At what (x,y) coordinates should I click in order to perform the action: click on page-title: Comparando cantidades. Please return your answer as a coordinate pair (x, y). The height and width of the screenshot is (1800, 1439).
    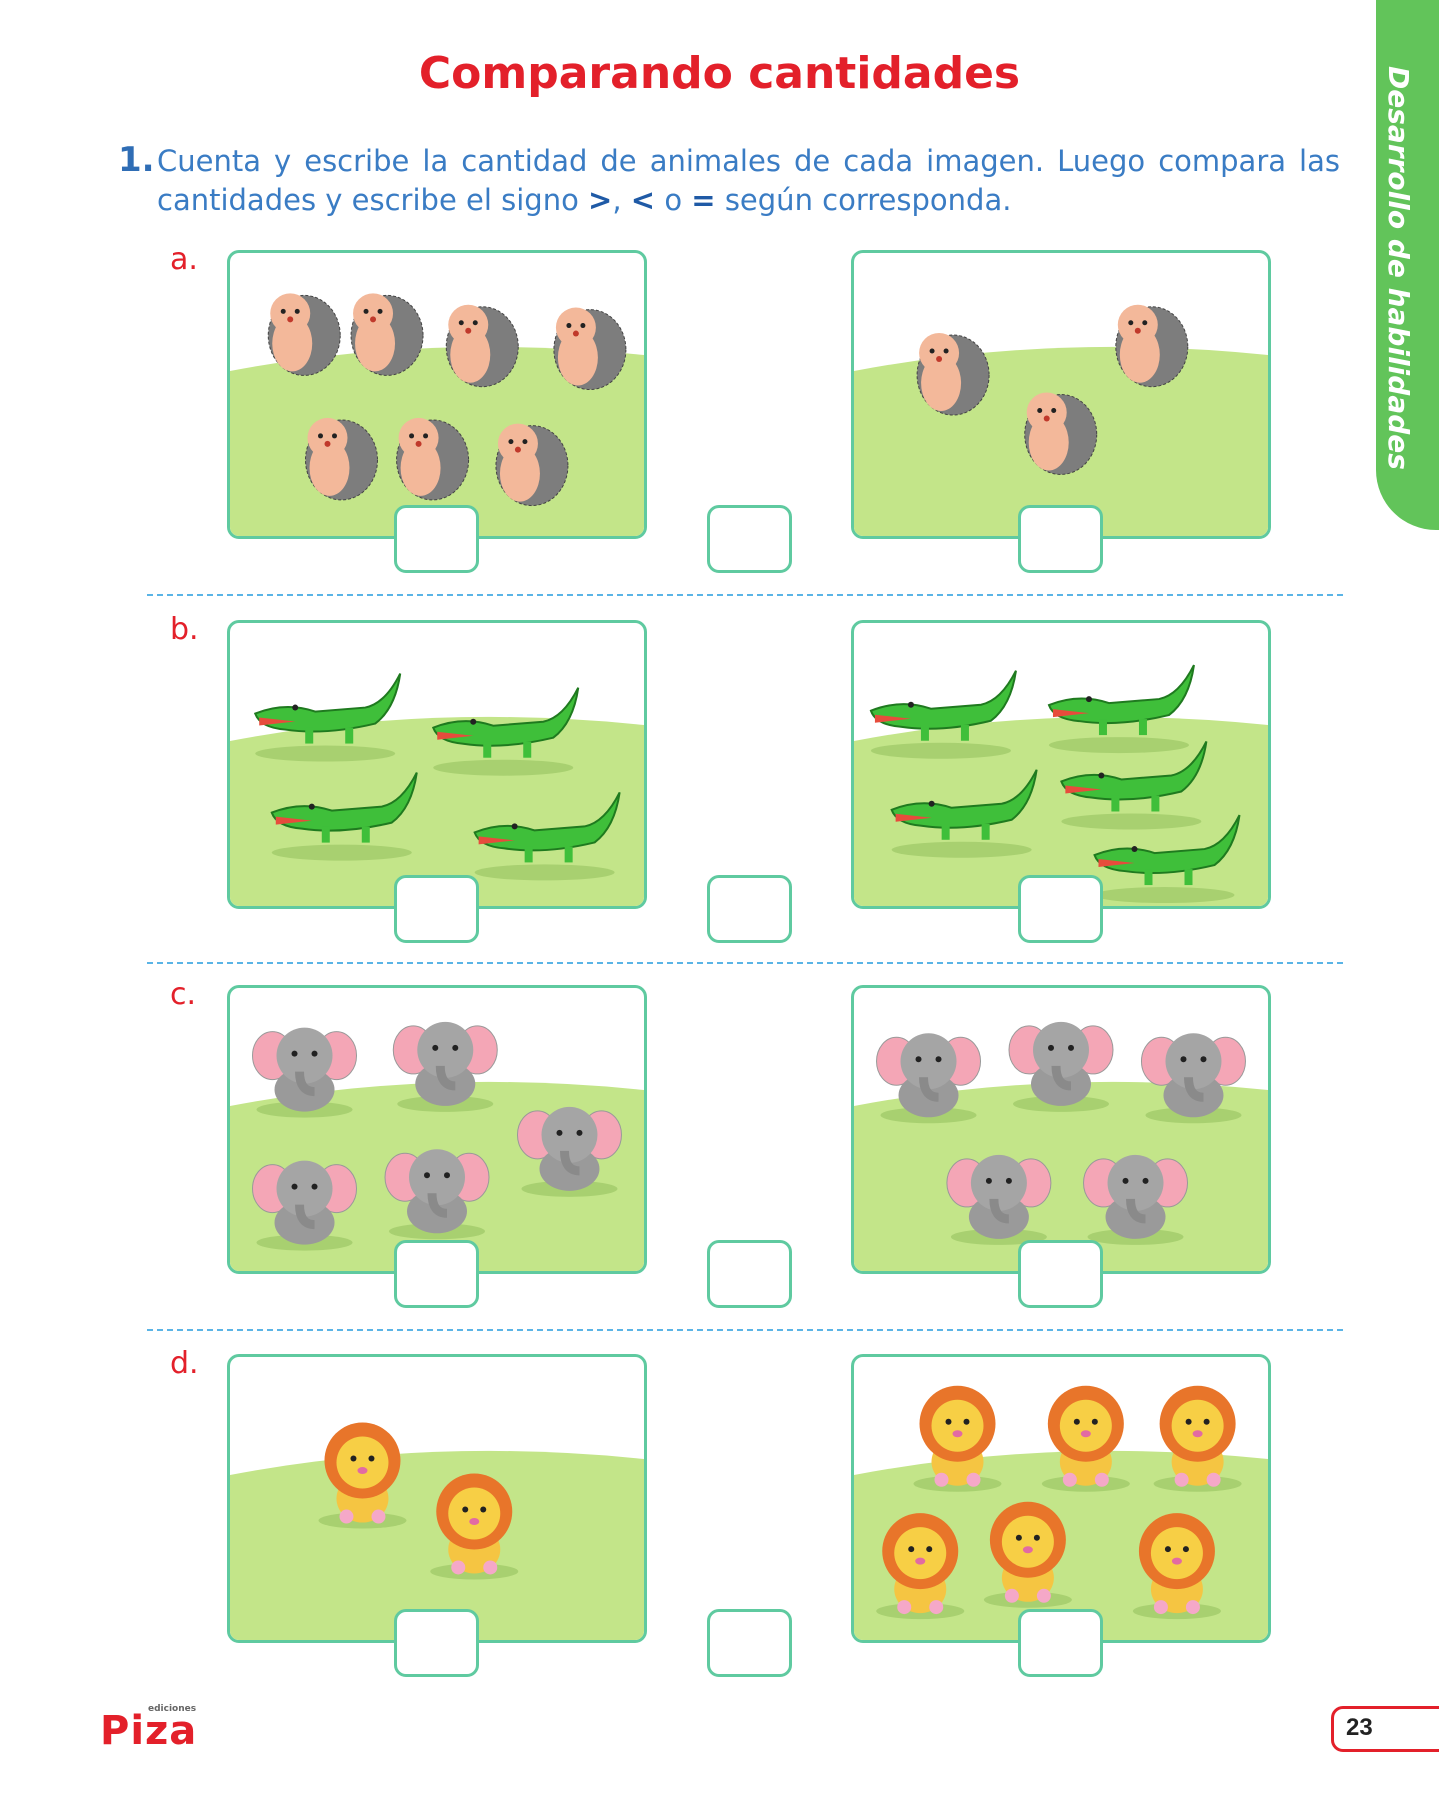
    Looking at the image, I should click on (719, 73).